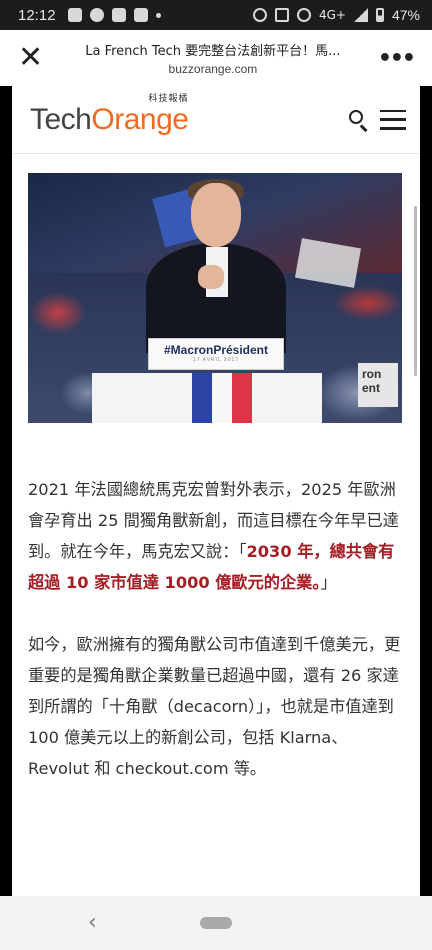 This screenshot has width=432, height=950. Describe the element at coordinates (377, 120) in the screenshot. I see `header-actions` at that location.